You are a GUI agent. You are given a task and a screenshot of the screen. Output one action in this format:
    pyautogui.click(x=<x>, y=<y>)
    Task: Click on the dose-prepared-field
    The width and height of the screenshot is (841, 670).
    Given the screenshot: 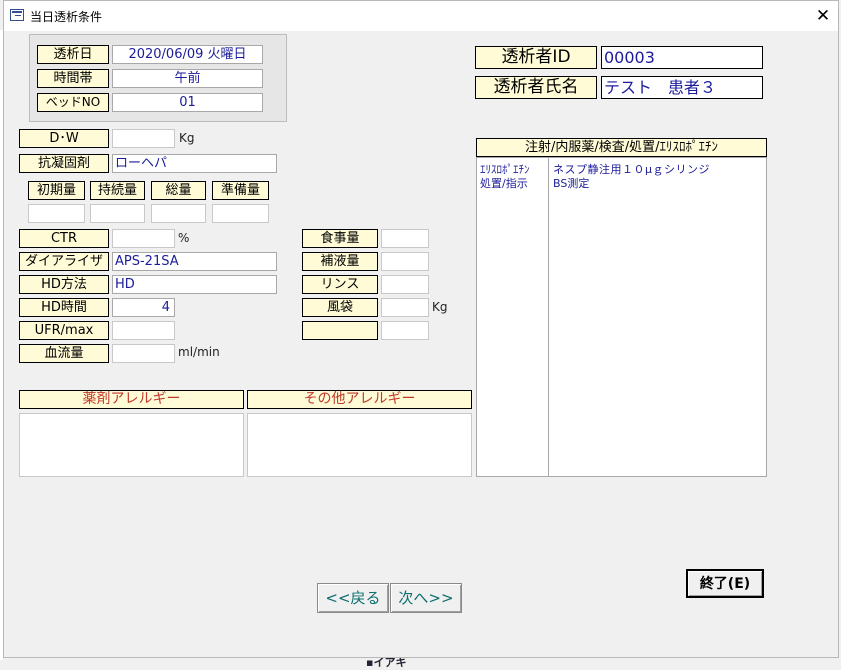 What is the action you would take?
    pyautogui.click(x=240, y=213)
    